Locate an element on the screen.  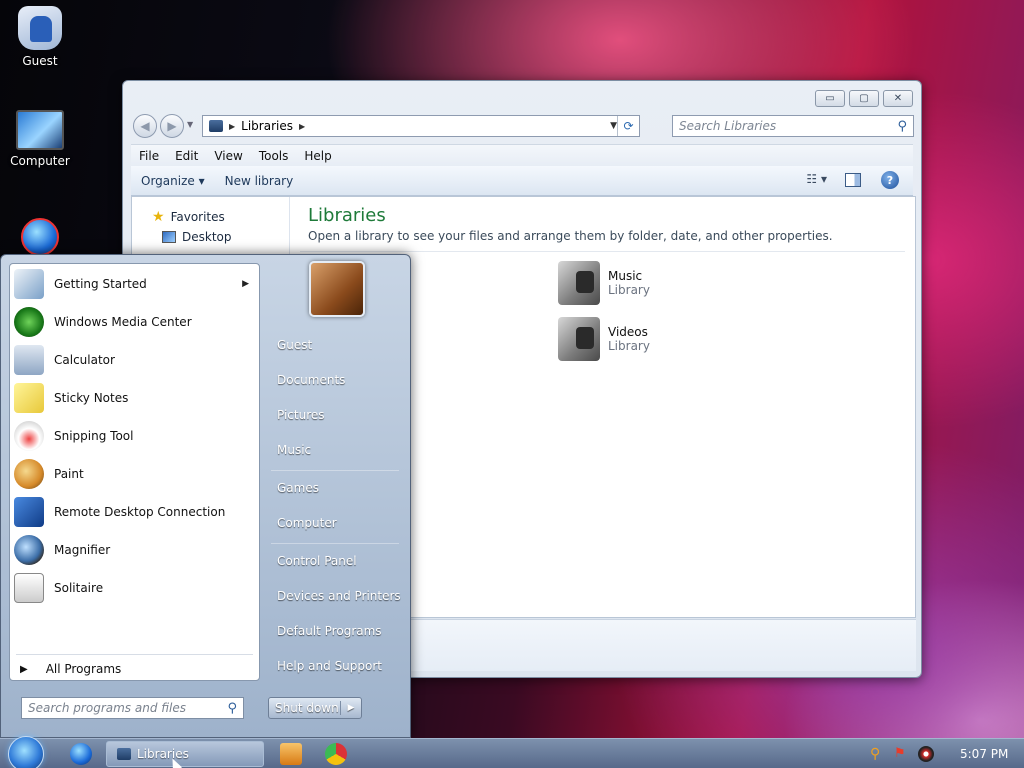
taskbar-media-player-icon is located at coordinates (291, 754).